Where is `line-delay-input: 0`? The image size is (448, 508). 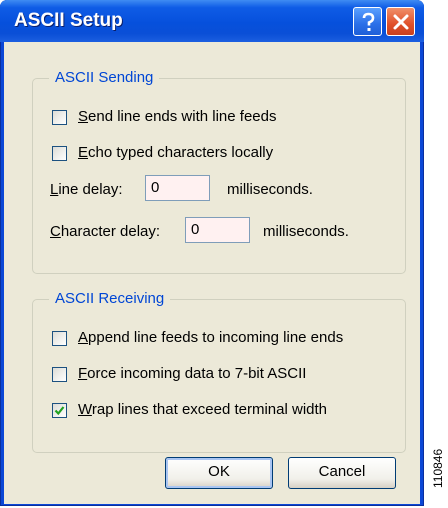
line-delay-input: 0 is located at coordinates (177, 188).